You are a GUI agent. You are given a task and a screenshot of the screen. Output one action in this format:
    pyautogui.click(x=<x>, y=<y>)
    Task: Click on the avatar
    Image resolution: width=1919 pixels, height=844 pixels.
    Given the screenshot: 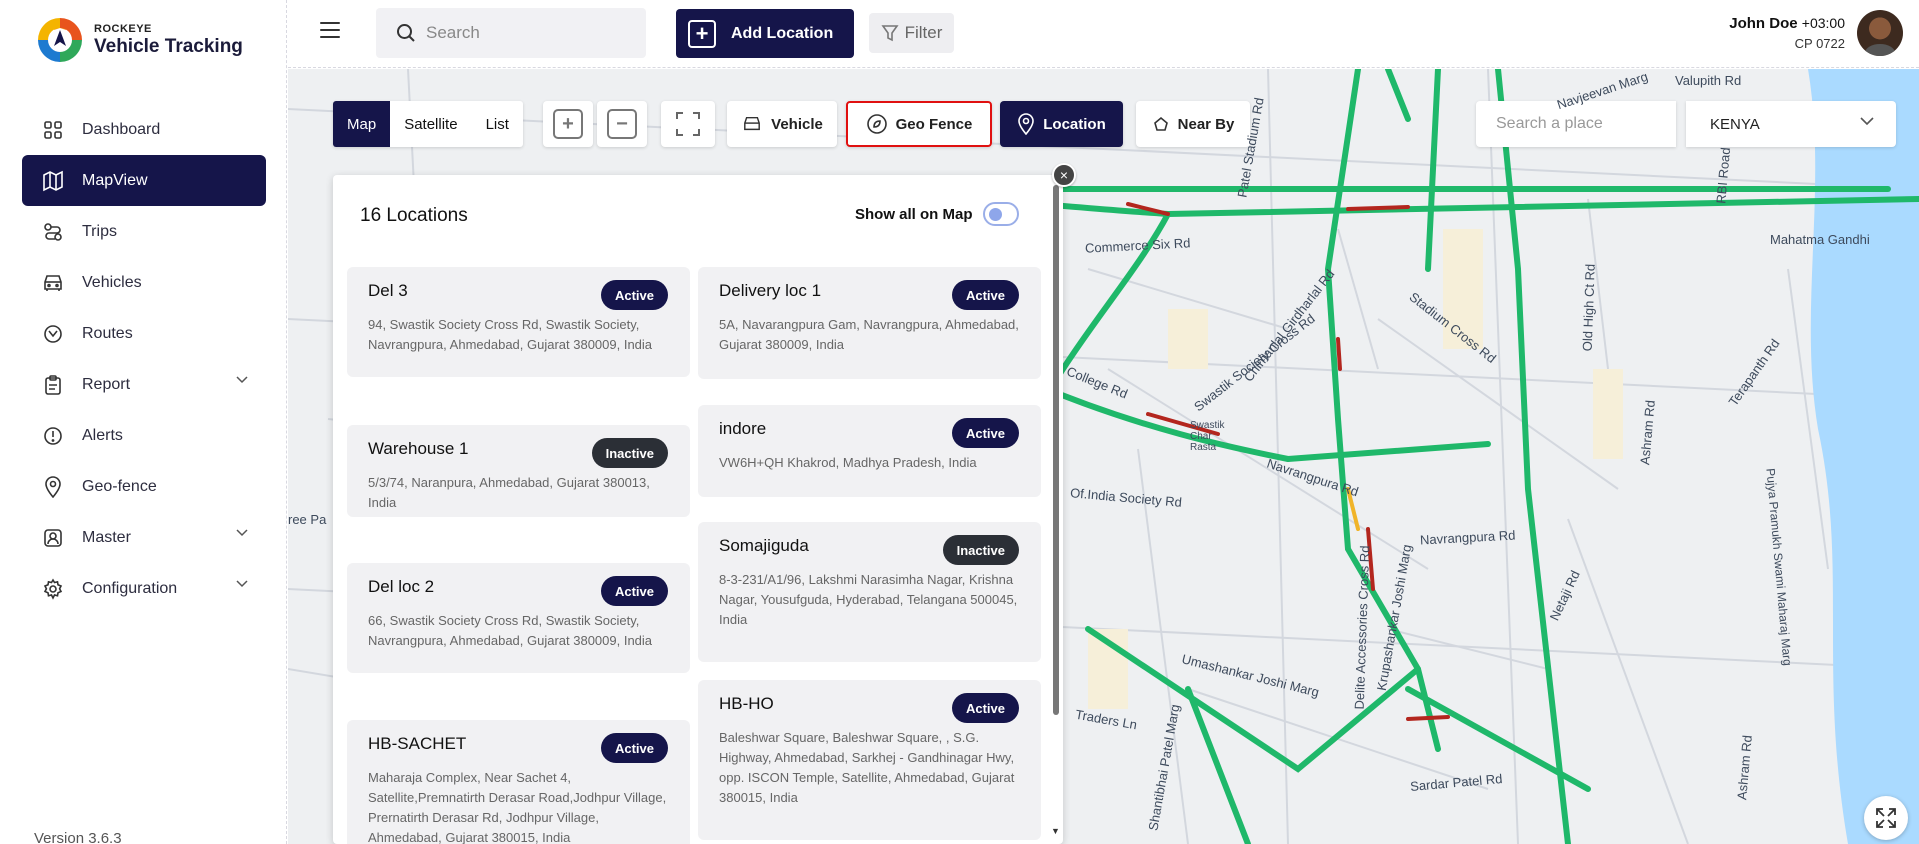 What is the action you would take?
    pyautogui.click(x=1880, y=33)
    